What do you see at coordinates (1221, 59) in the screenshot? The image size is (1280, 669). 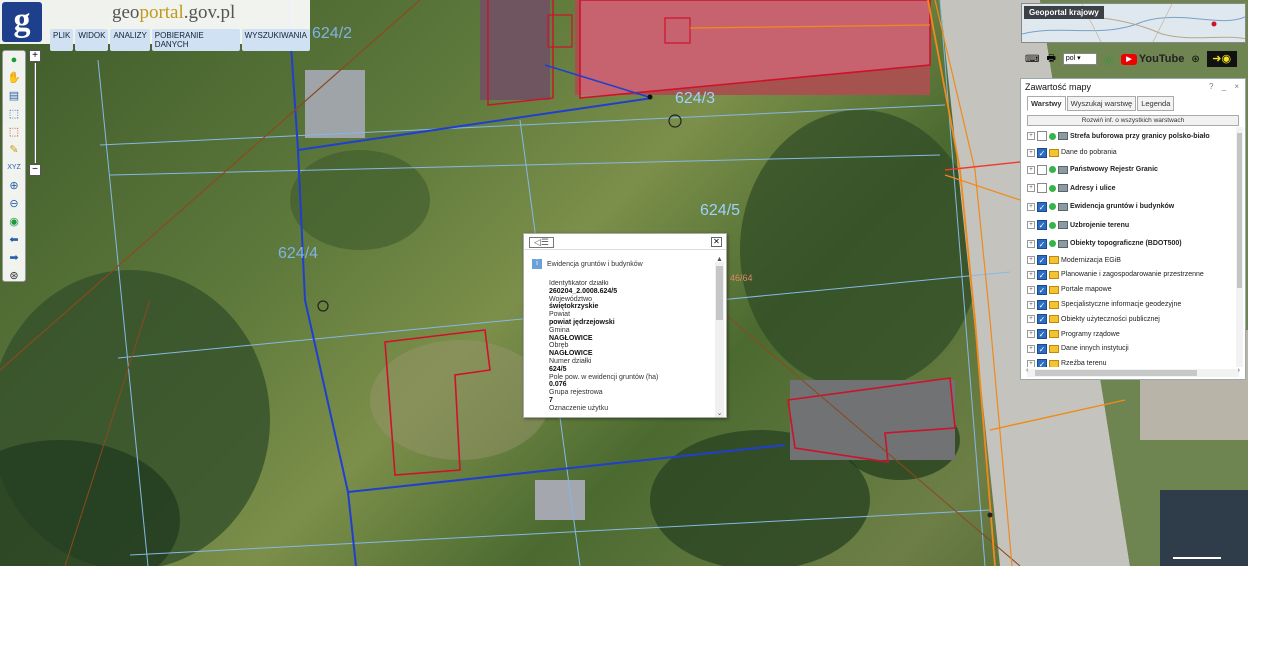 I see `high-contrast-eye-icon: ➜◉` at bounding box center [1221, 59].